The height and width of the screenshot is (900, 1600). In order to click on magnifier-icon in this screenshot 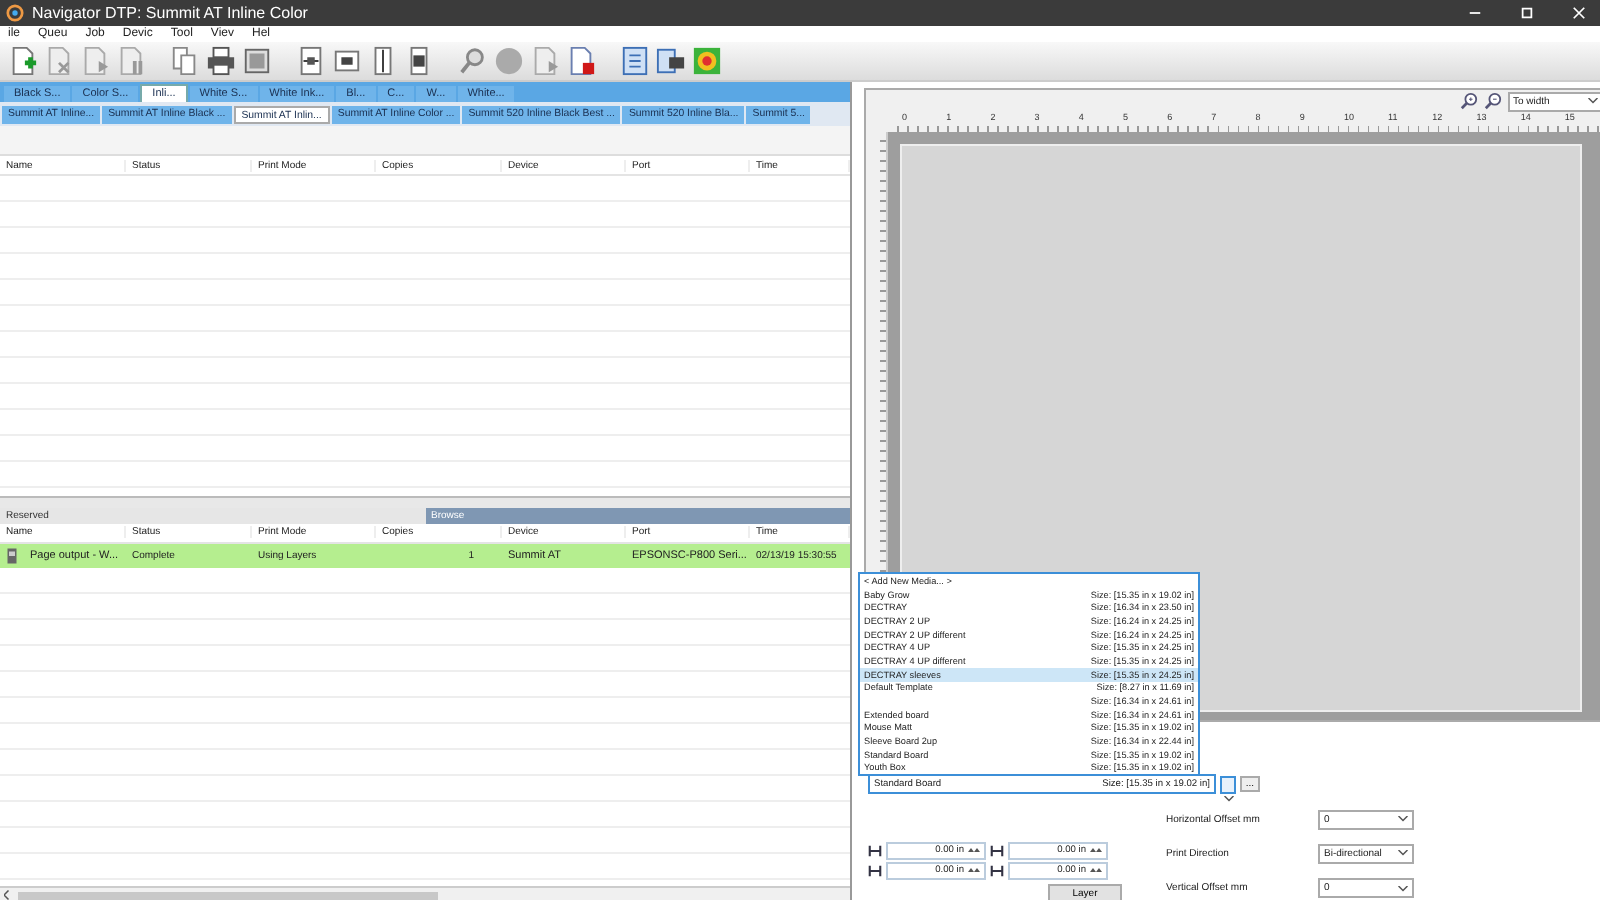, I will do `click(473, 61)`.